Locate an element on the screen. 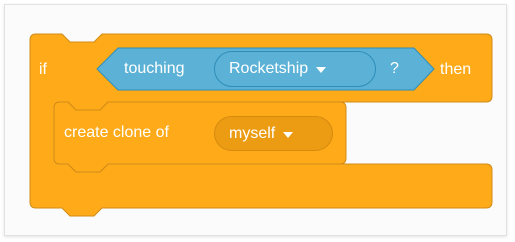  then-label: then is located at coordinates (456, 69).